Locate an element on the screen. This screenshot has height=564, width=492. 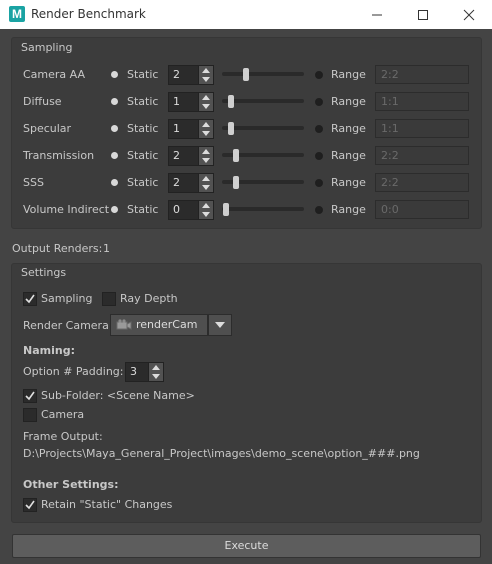
specular-static-radio is located at coordinates (114, 128).